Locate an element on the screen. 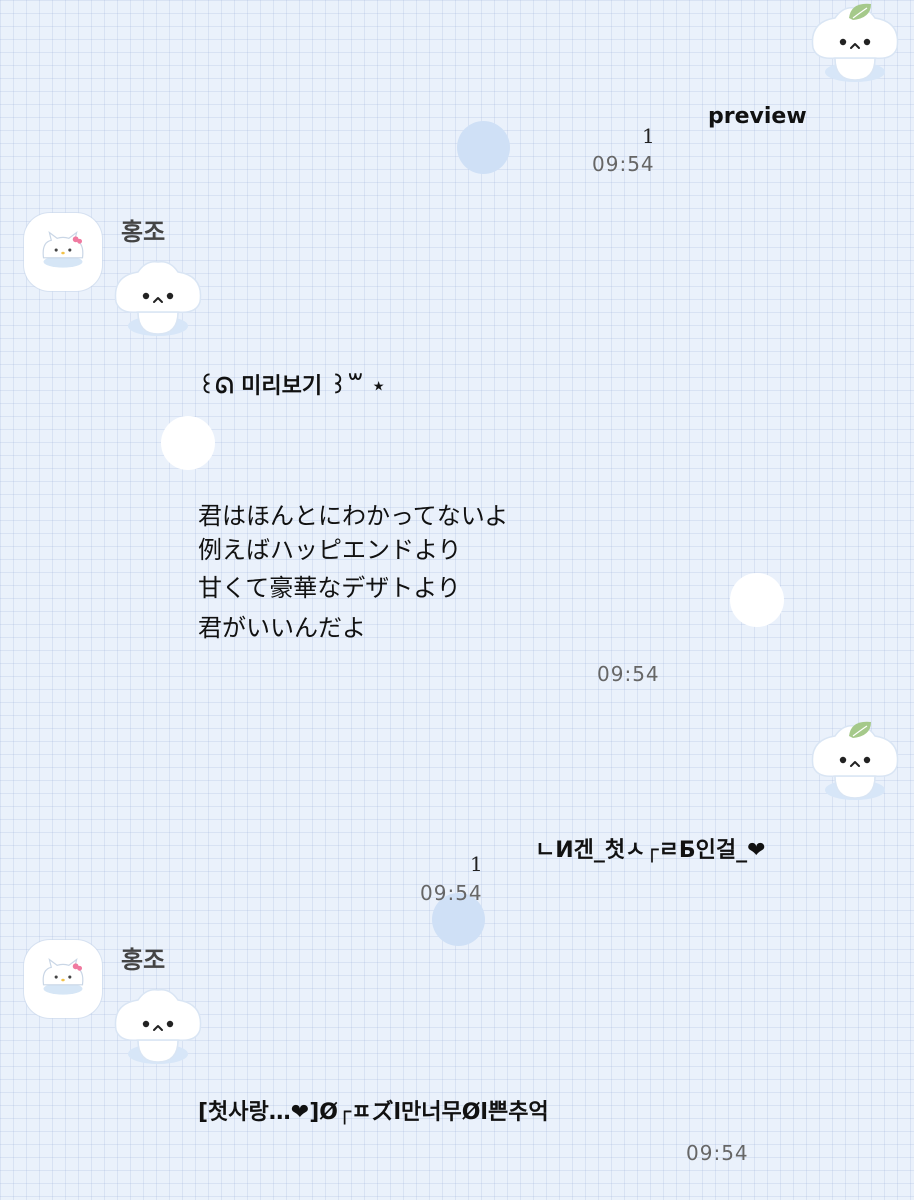 This screenshot has width=914, height=1200. lyrics-line: 例えばハッピエンドより is located at coordinates (330, 550).